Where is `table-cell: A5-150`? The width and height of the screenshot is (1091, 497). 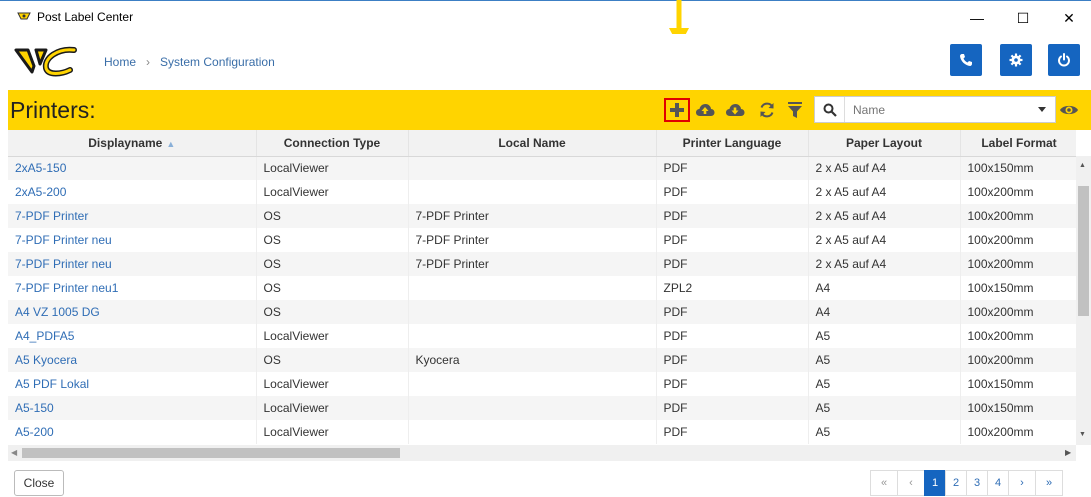
table-cell: A5-150 is located at coordinates (132, 408).